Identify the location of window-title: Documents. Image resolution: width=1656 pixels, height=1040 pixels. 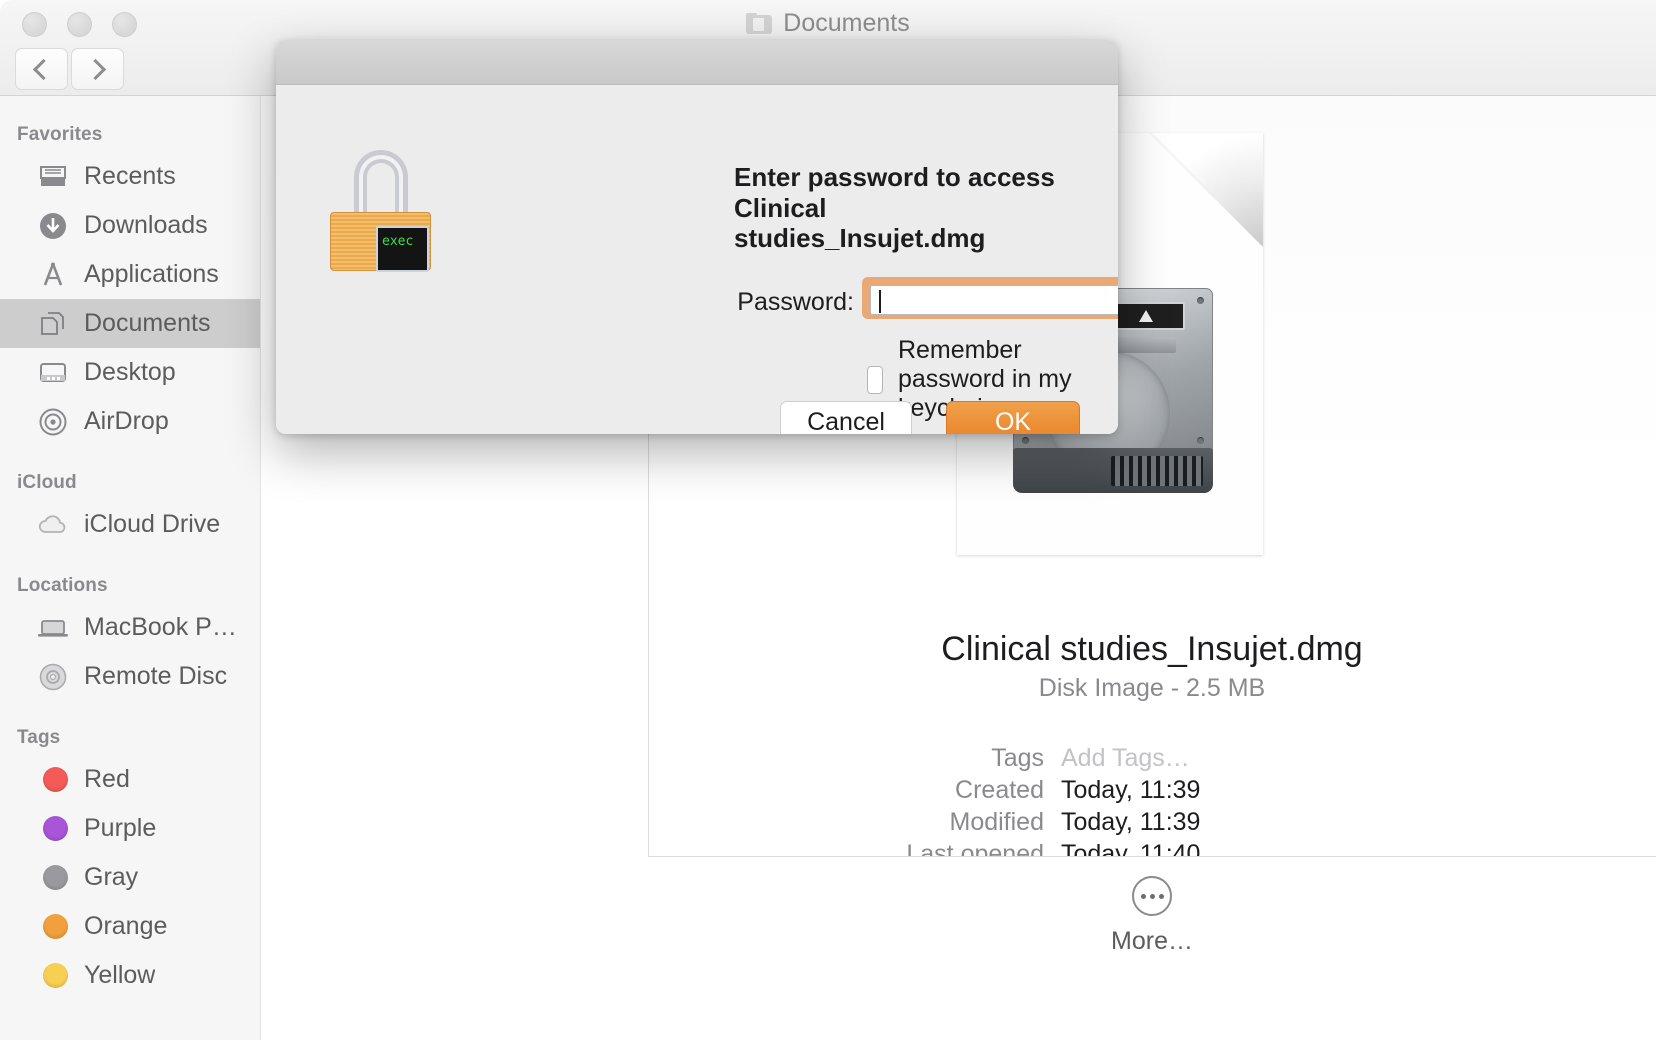
(828, 23).